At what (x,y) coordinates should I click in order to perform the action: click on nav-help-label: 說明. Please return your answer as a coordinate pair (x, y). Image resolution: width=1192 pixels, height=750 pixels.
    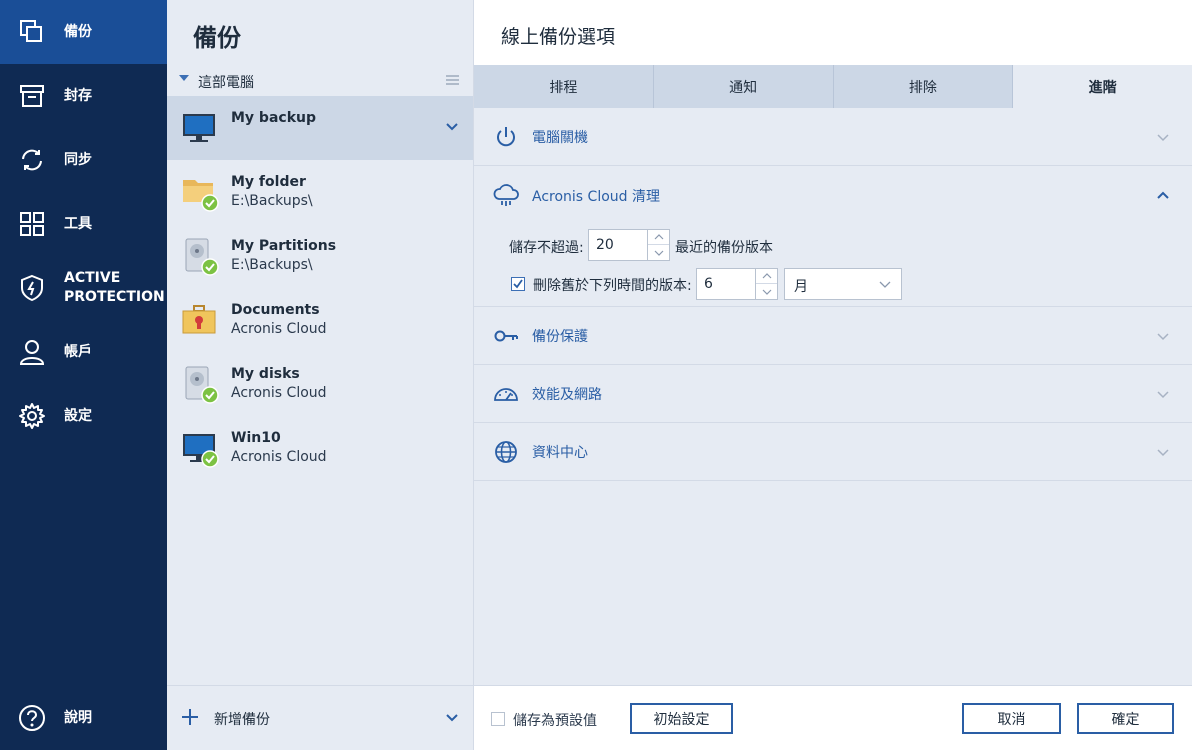
    Looking at the image, I should click on (78, 717).